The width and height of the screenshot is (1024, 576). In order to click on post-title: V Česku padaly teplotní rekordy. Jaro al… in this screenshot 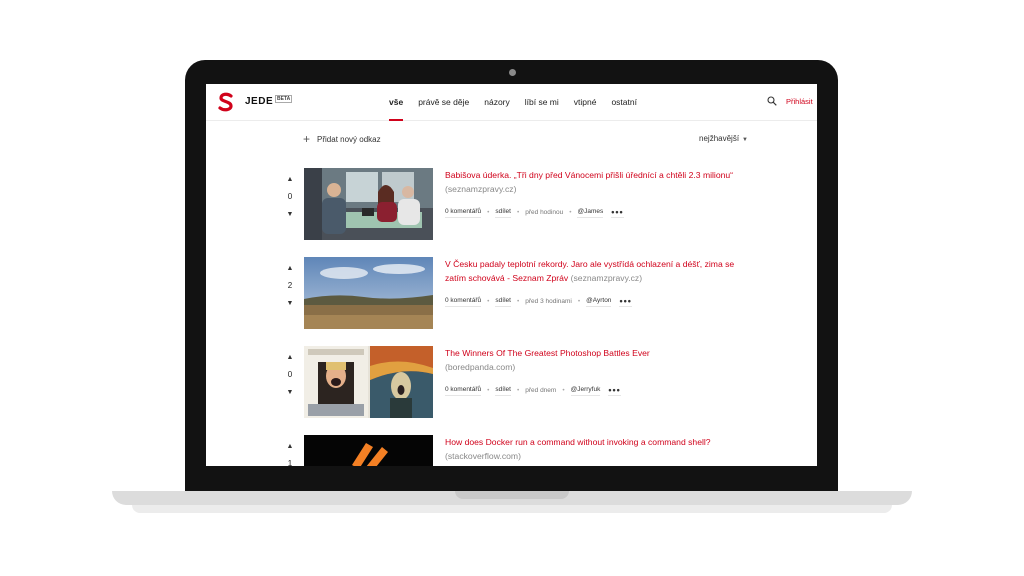, I will do `click(595, 271)`.